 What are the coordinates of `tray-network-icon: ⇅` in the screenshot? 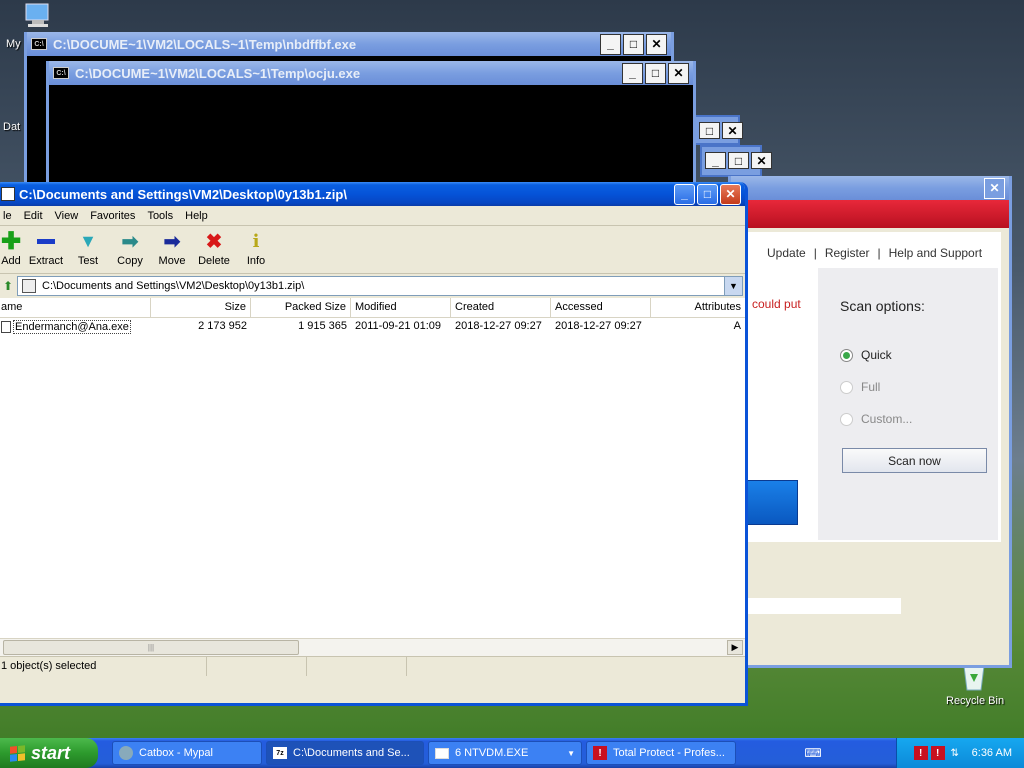 It's located at (955, 753).